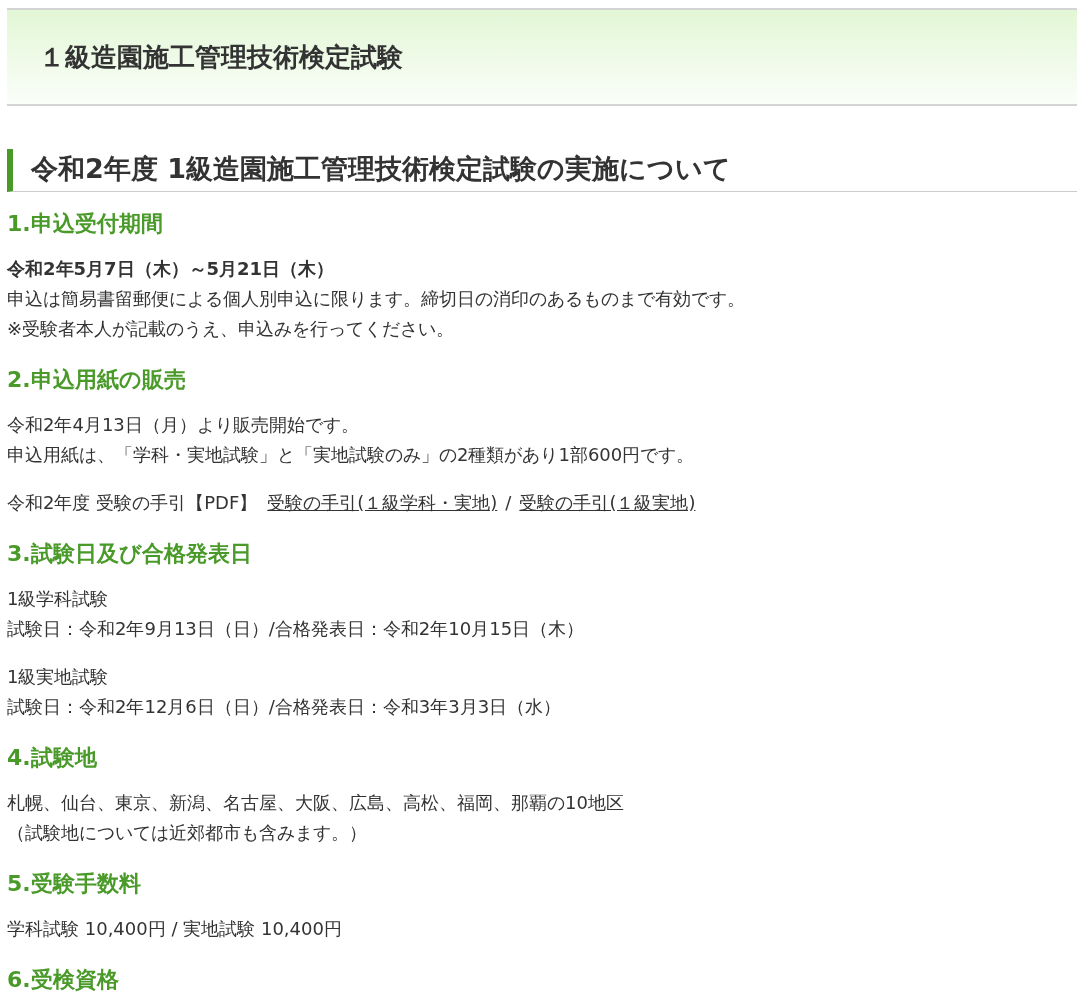  I want to click on body-text: 試験日：令和2年9月13日（日）/合格発表日：令和2年10月15日（木）, so click(296, 629).